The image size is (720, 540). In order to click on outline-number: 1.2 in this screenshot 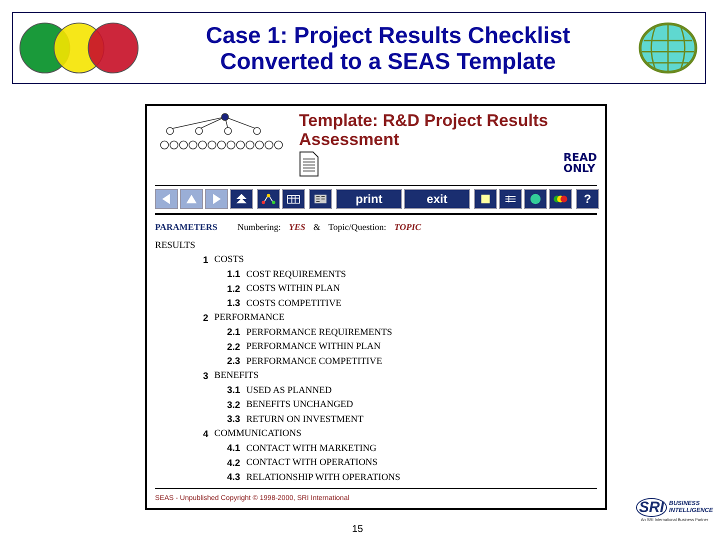, I will do `click(233, 289)`.